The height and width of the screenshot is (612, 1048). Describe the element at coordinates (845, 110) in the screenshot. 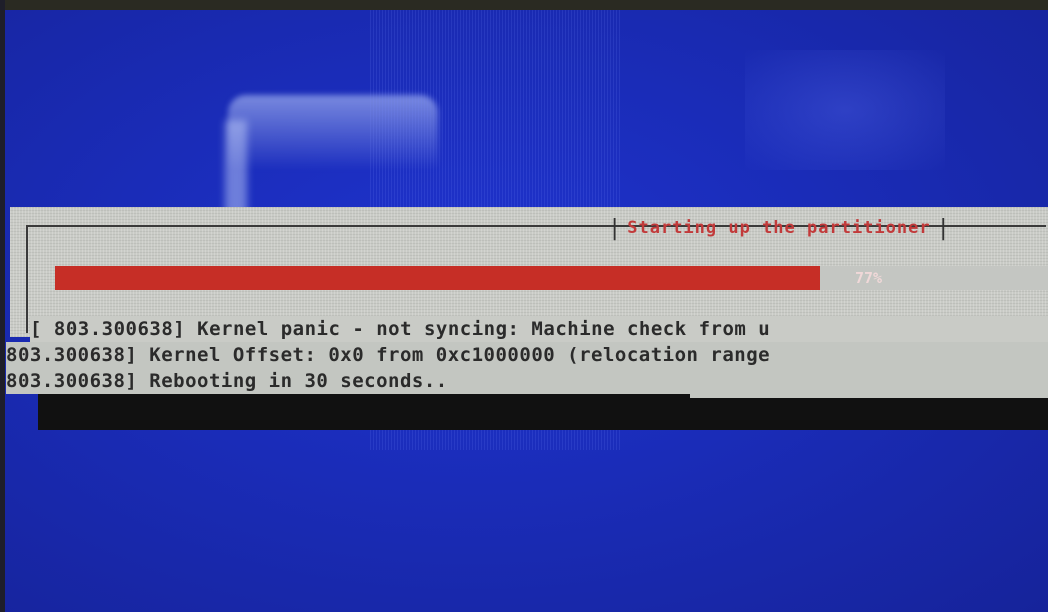

I see `screen-glare` at that location.